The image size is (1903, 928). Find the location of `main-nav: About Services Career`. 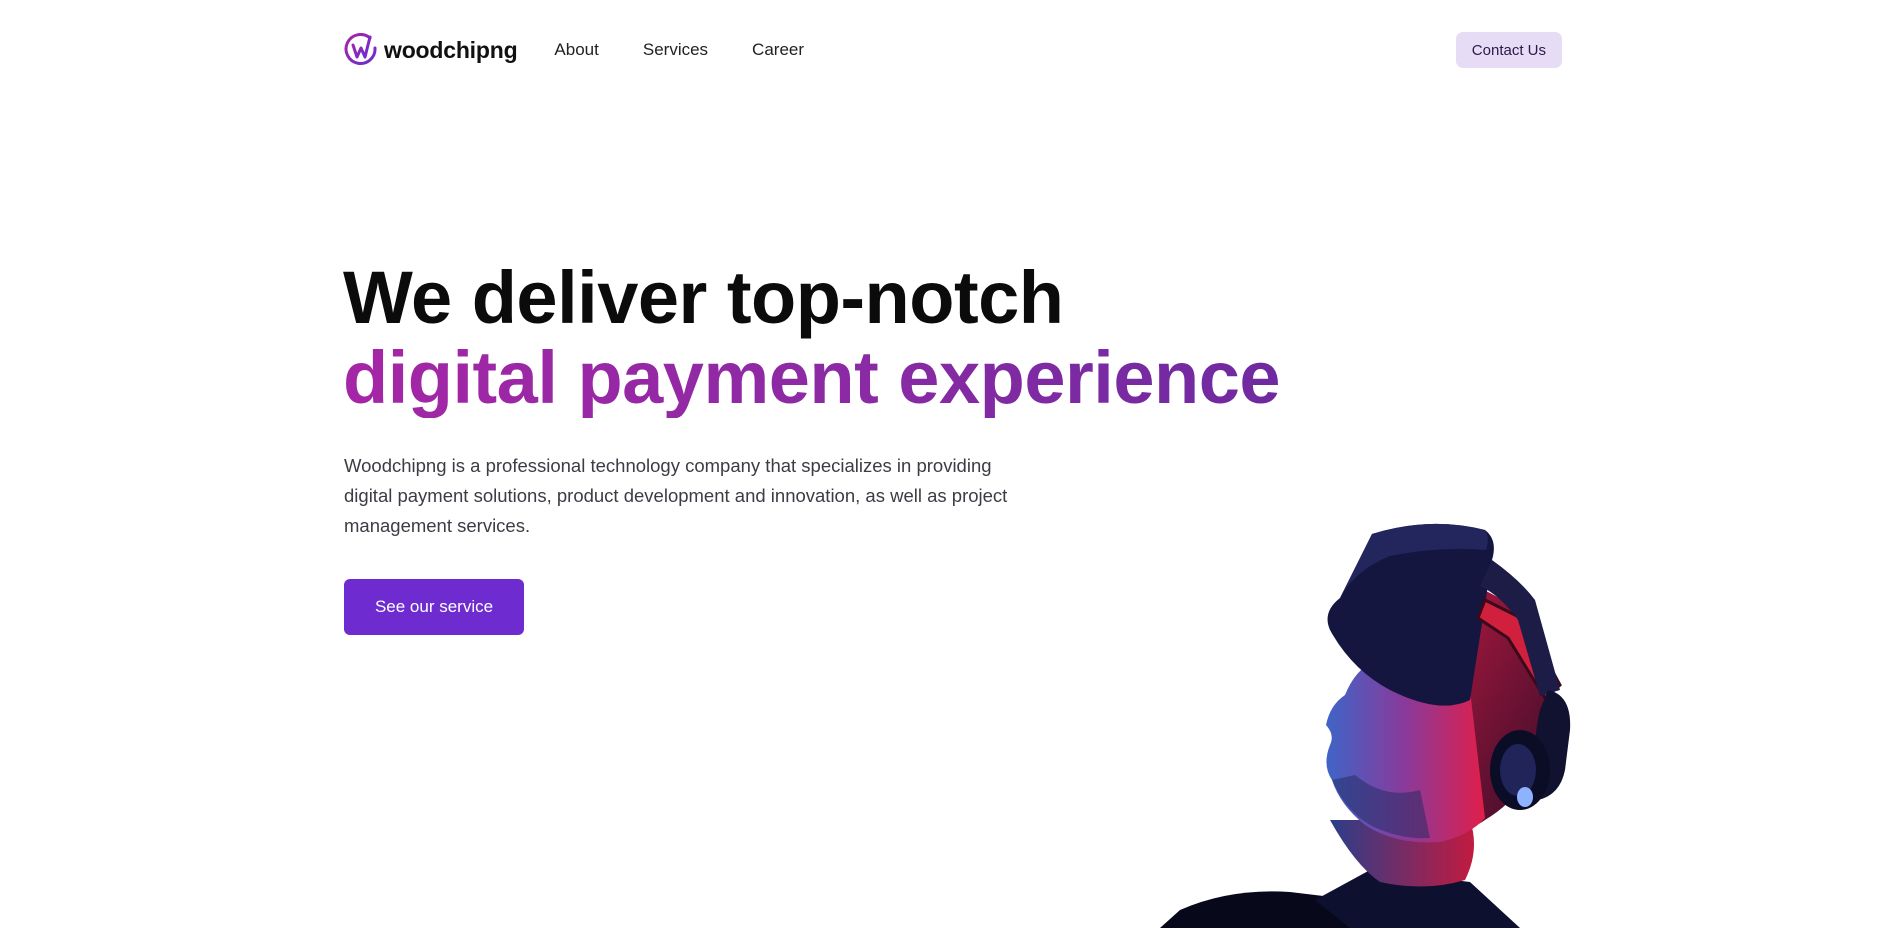

main-nav: About Services Career is located at coordinates (679, 50).